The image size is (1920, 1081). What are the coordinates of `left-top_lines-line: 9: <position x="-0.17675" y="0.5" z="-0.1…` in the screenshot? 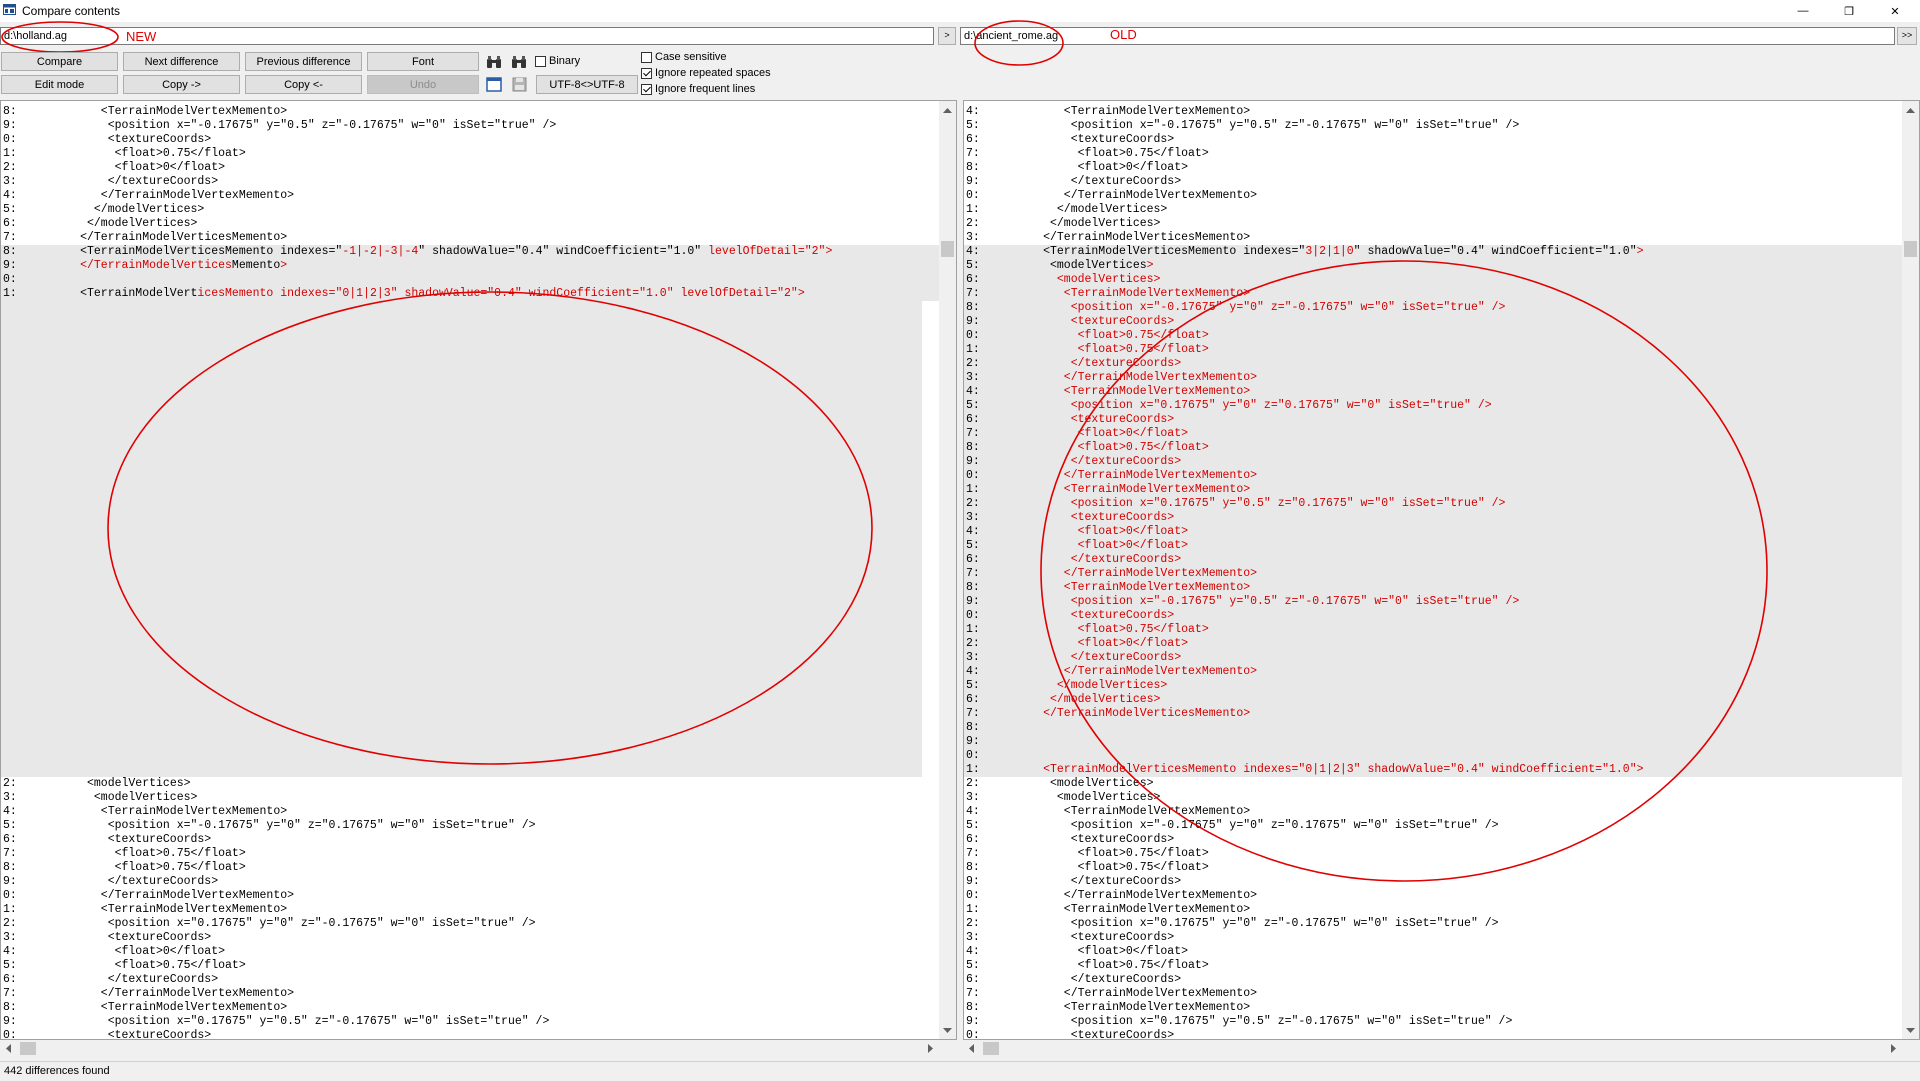 It's located at (470, 126).